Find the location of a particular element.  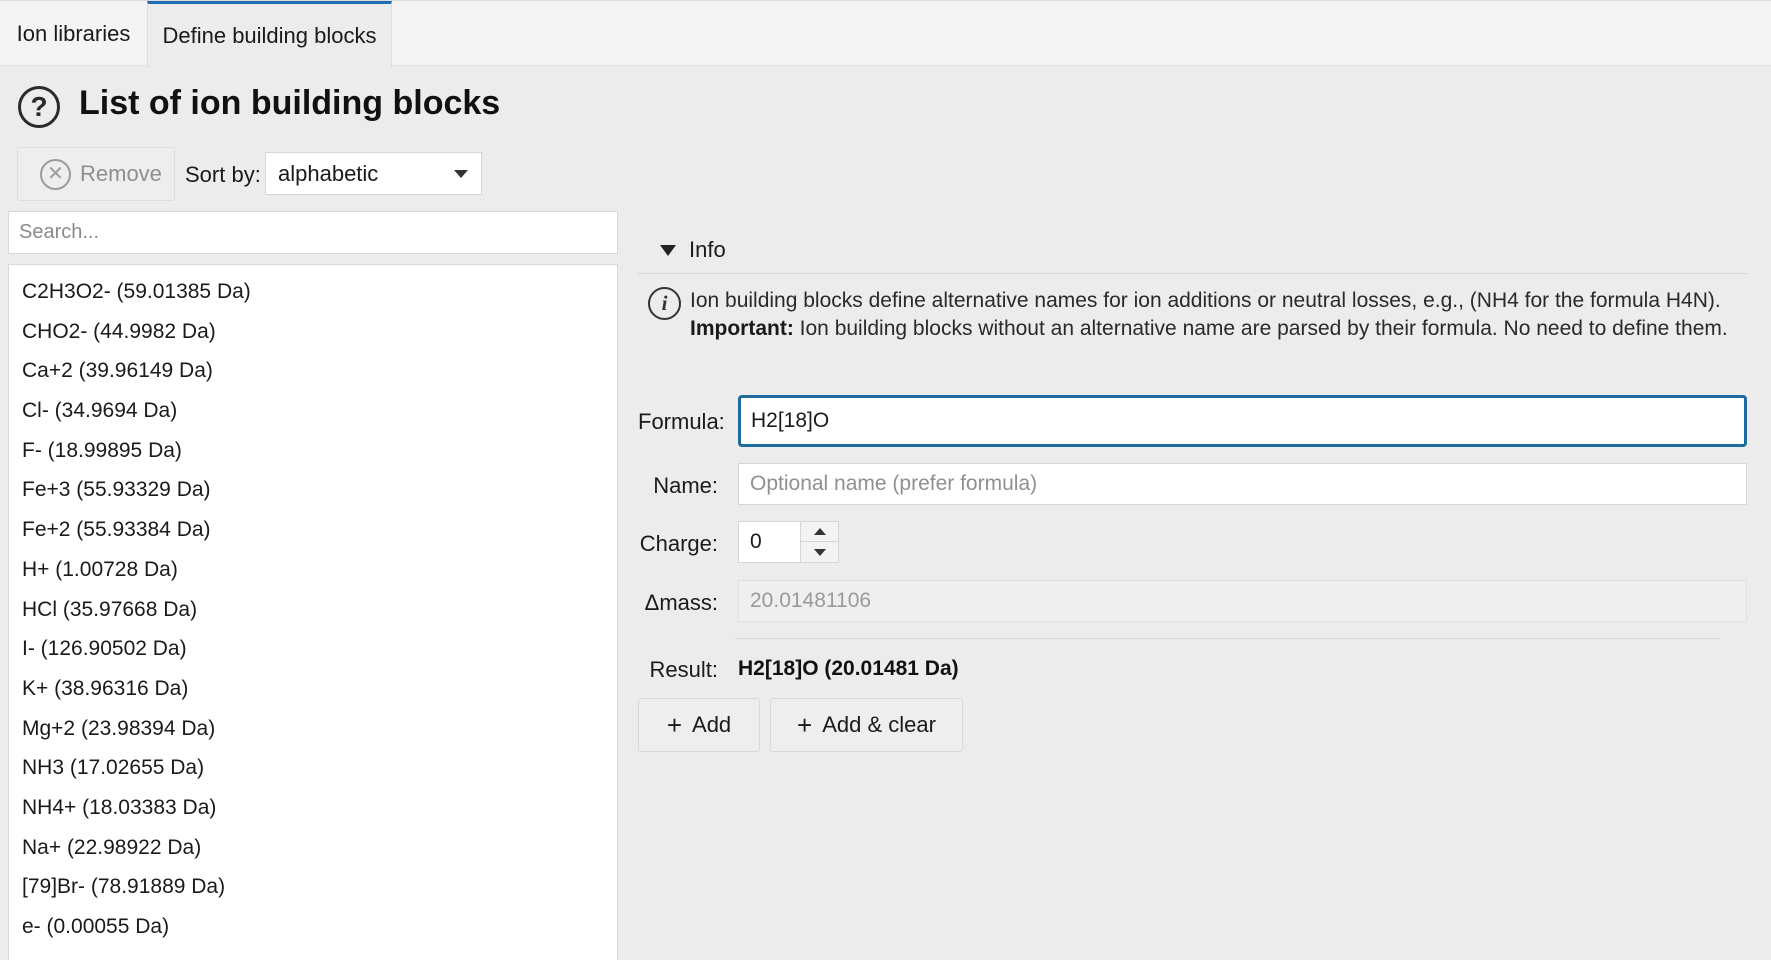

list-item: e- (0.00055 Da) is located at coordinates (313, 927).